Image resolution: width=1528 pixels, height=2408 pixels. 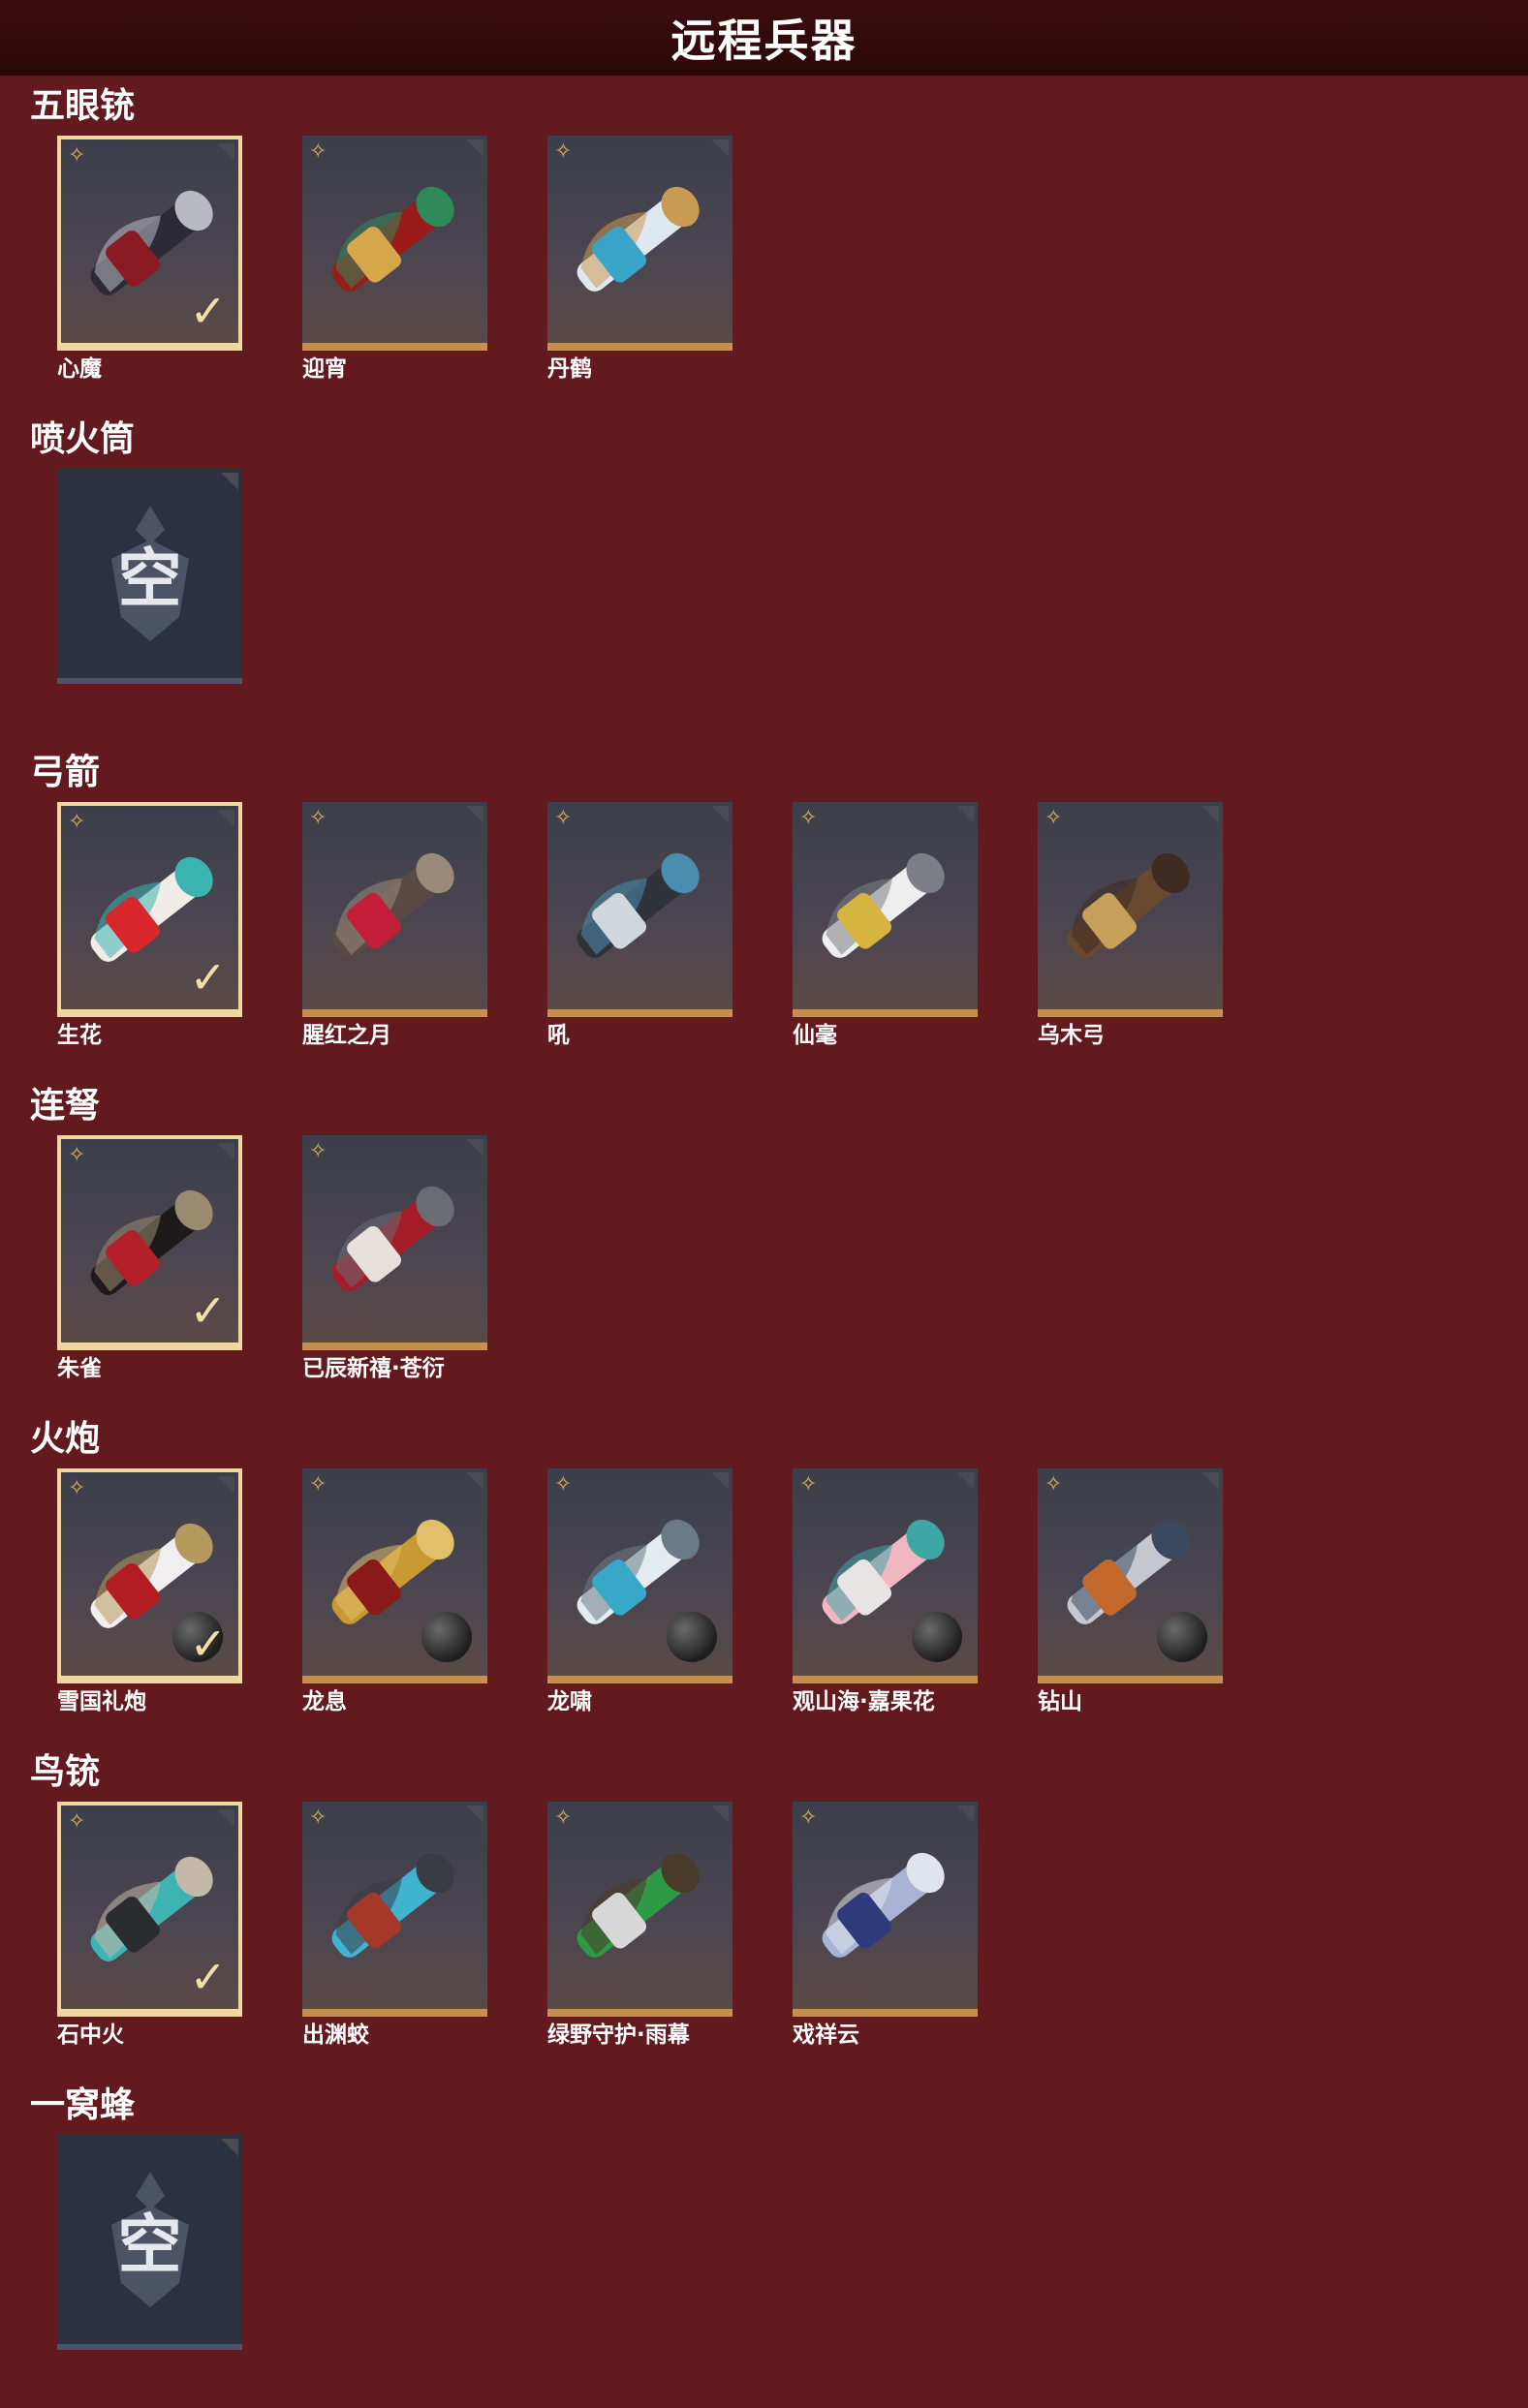 I want to click on weapon-name: 戏祥云, so click(x=826, y=2035).